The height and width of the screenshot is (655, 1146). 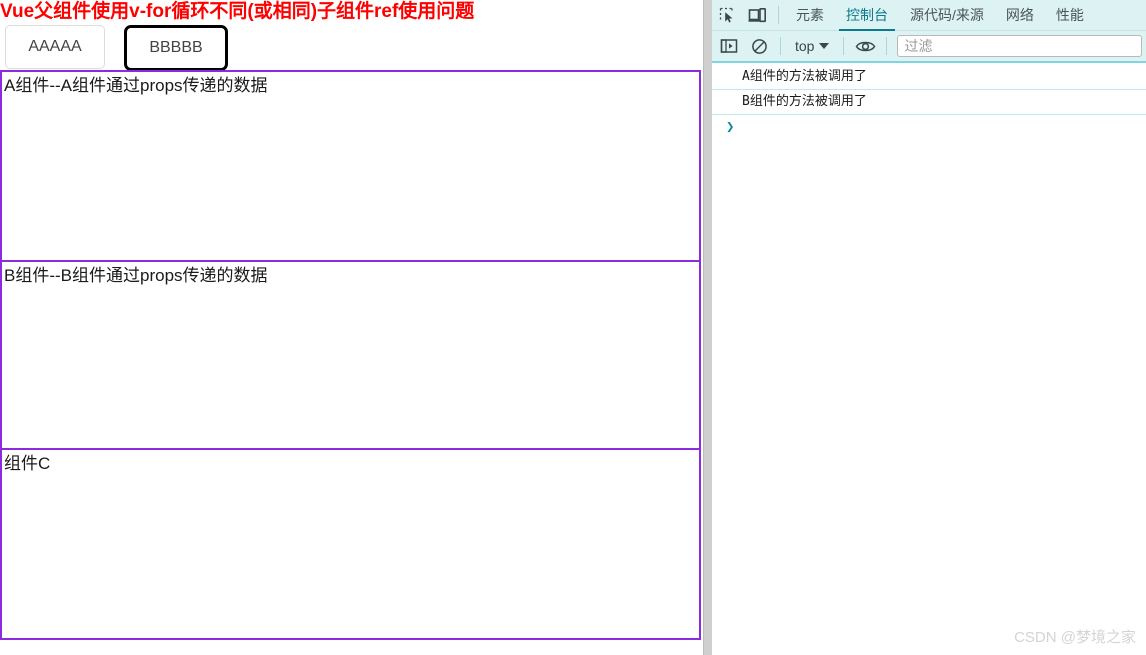 I want to click on devtools-tabbar: 元素 控制台 源代码/来源 网络 性能, so click(x=929, y=15).